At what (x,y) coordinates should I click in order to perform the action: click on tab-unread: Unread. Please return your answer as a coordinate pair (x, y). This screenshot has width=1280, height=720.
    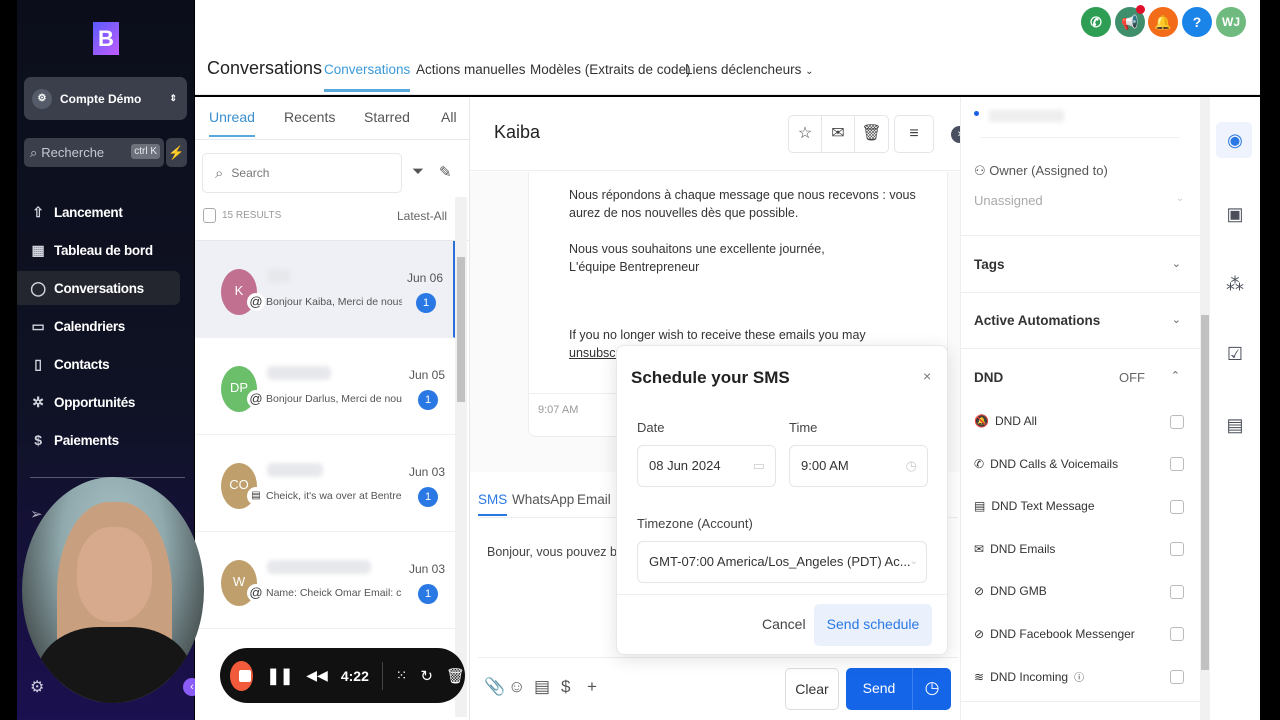
    Looking at the image, I should click on (232, 123).